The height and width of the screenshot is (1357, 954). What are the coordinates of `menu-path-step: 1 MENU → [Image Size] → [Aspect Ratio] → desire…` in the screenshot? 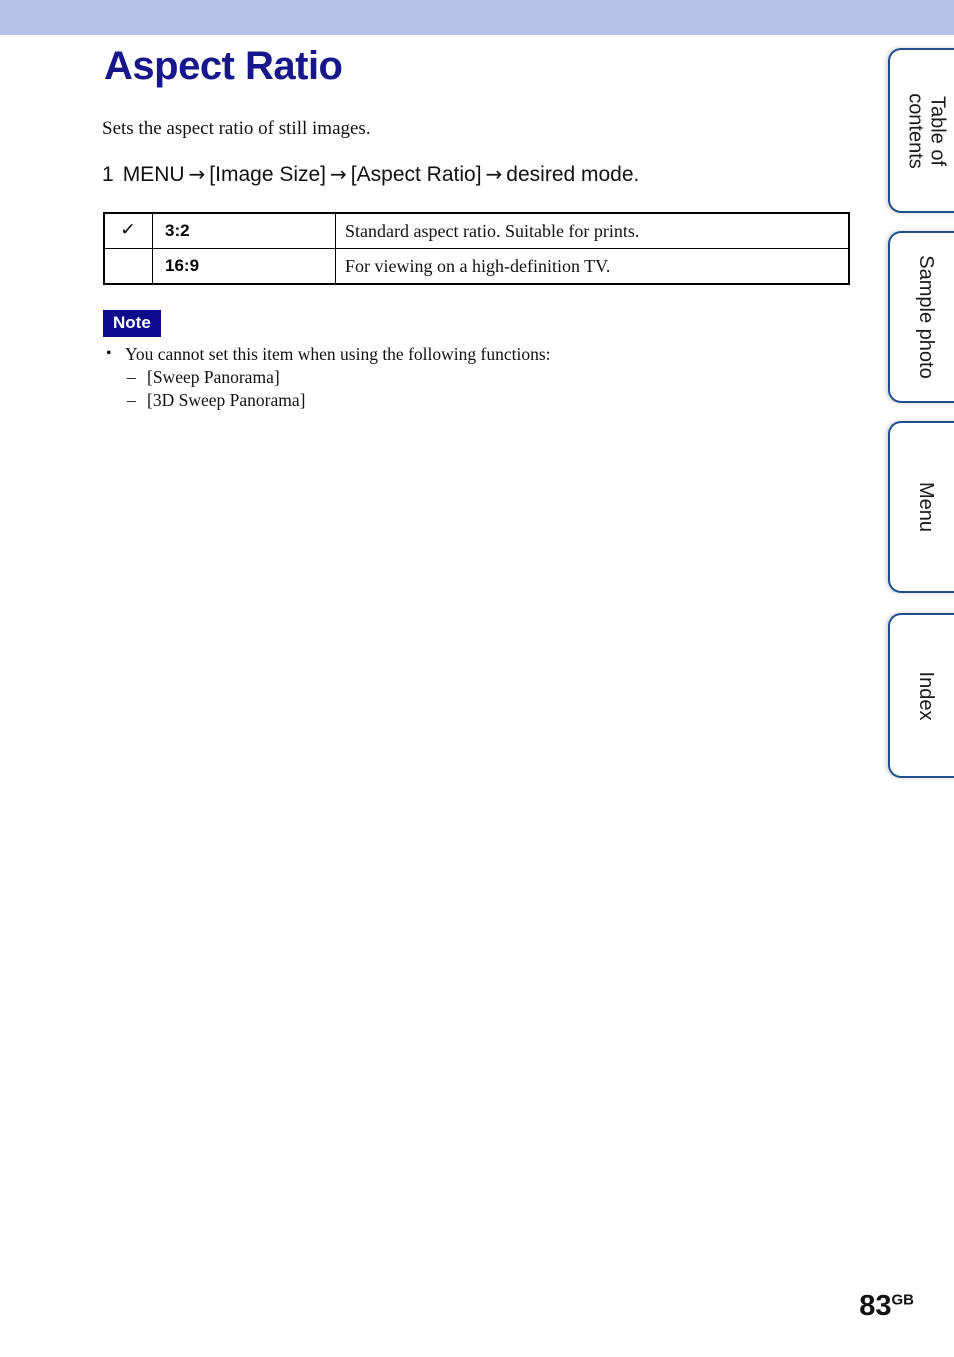 It's located at (370, 174).